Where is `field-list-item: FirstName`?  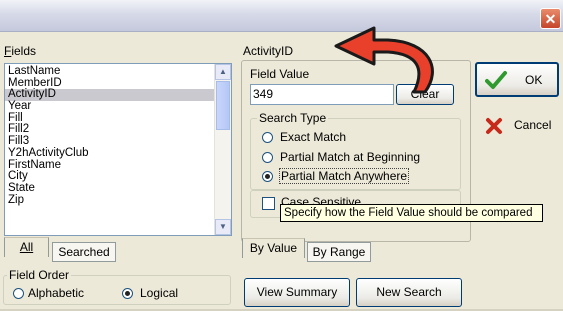 field-list-item: FirstName is located at coordinates (110, 165).